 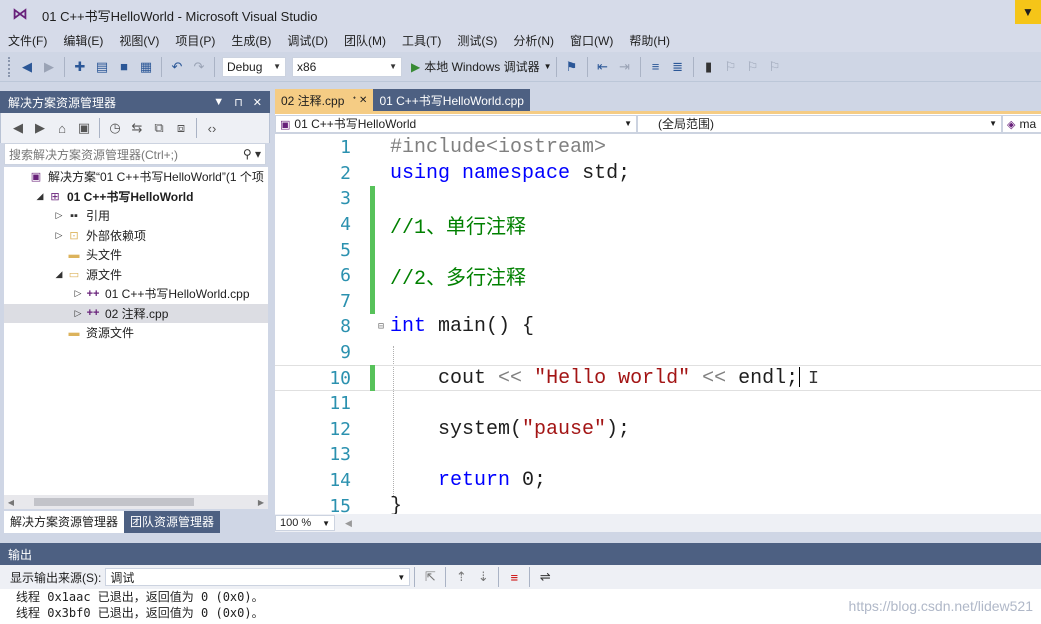 What do you see at coordinates (456, 123) in the screenshot?
I see `project-select: ▣ 01 C++书写HelloWorld ▼` at bounding box center [456, 123].